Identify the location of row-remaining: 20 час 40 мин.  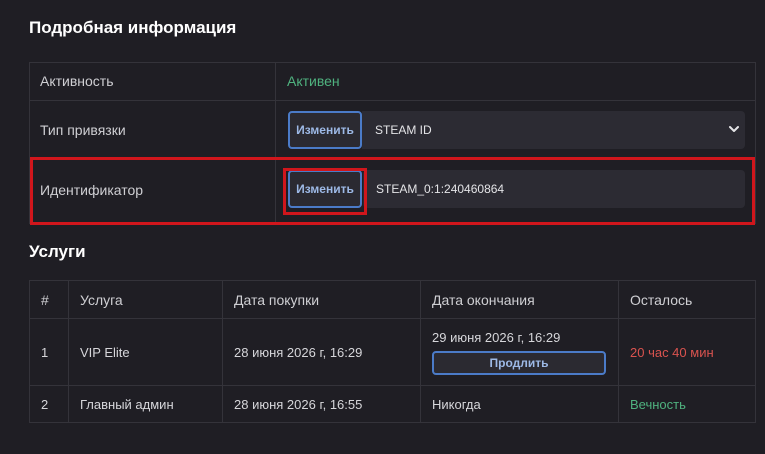
(687, 352).